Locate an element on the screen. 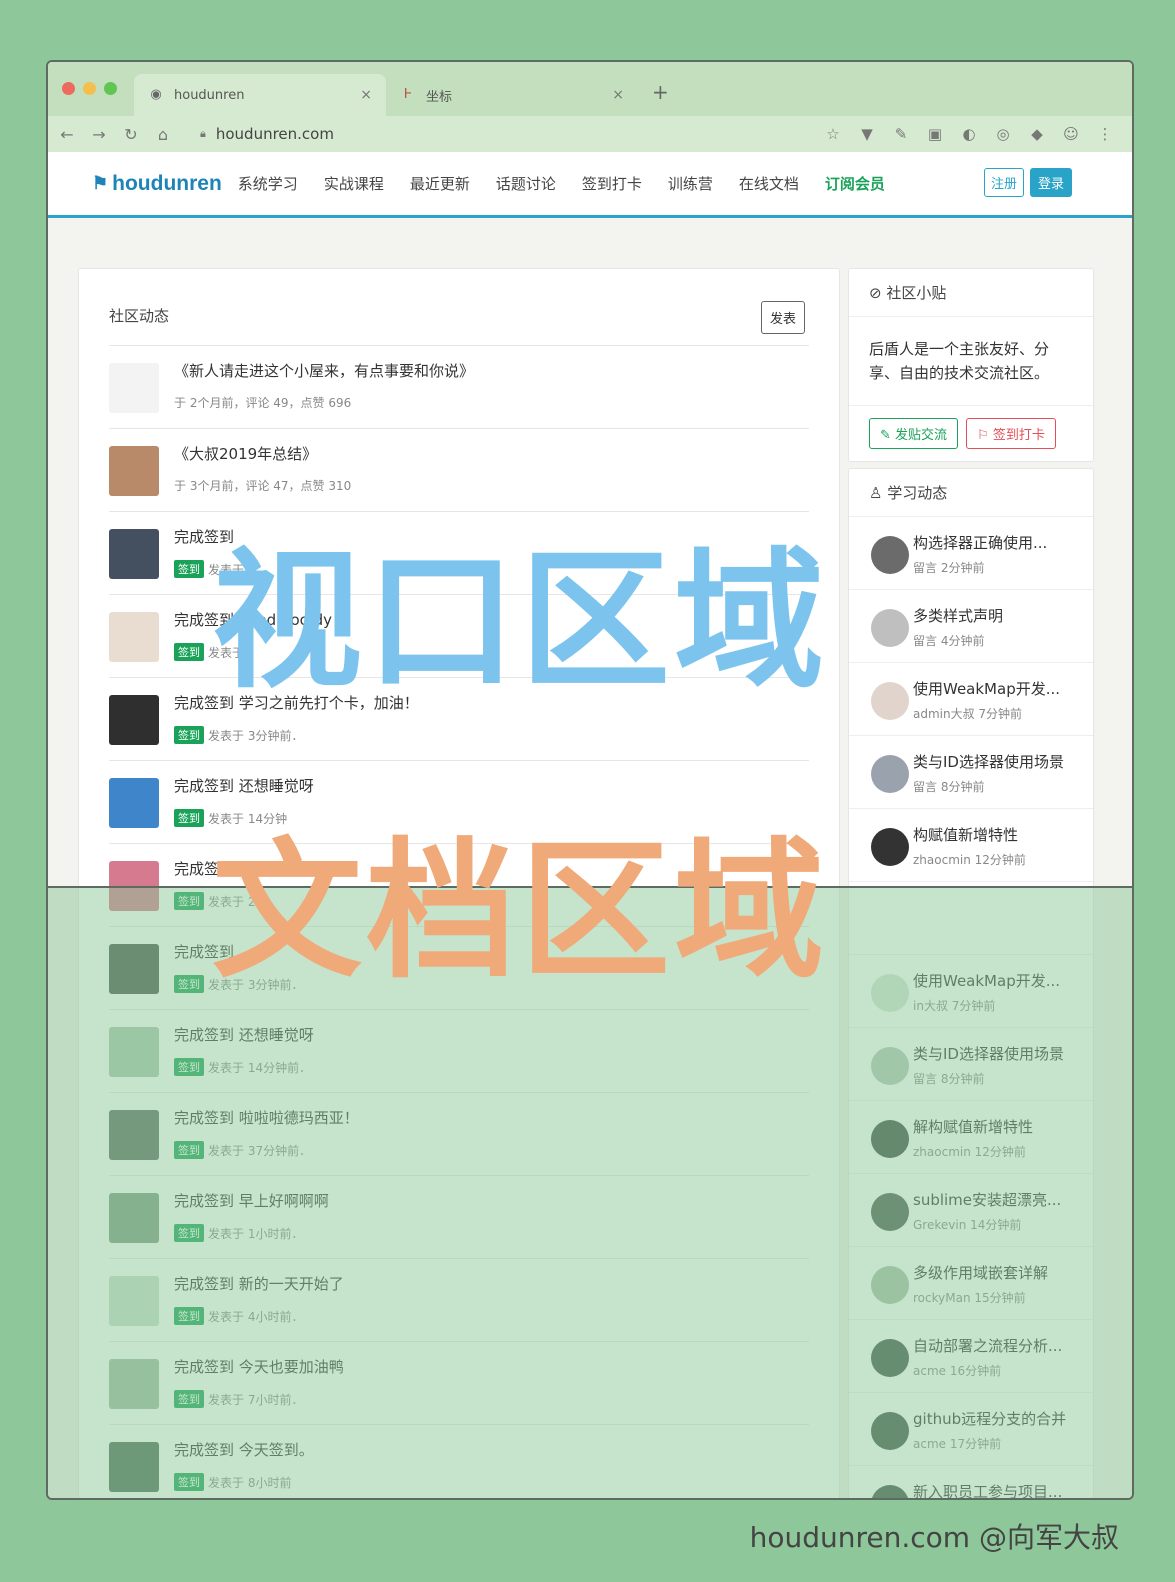 The image size is (1175, 1582). logo-text: houdunren is located at coordinates (167, 183).